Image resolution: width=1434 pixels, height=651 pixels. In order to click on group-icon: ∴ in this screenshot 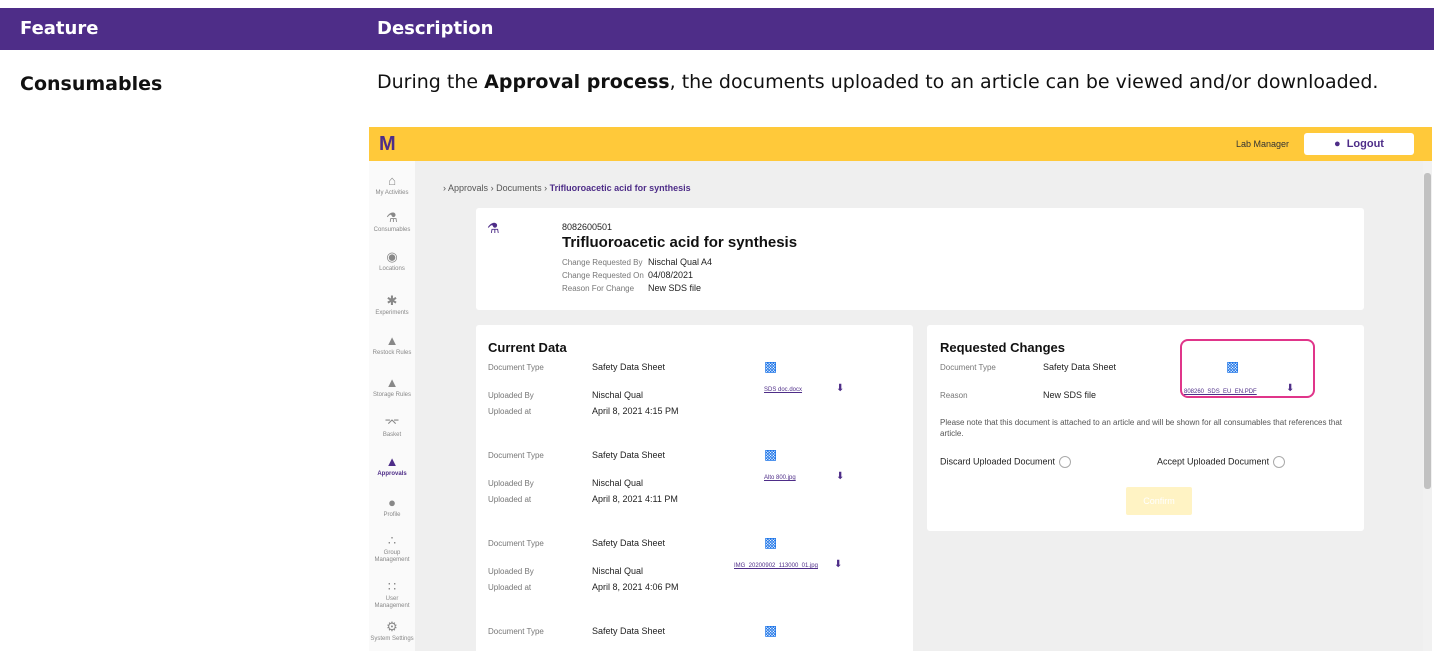, I will do `click(392, 540)`.